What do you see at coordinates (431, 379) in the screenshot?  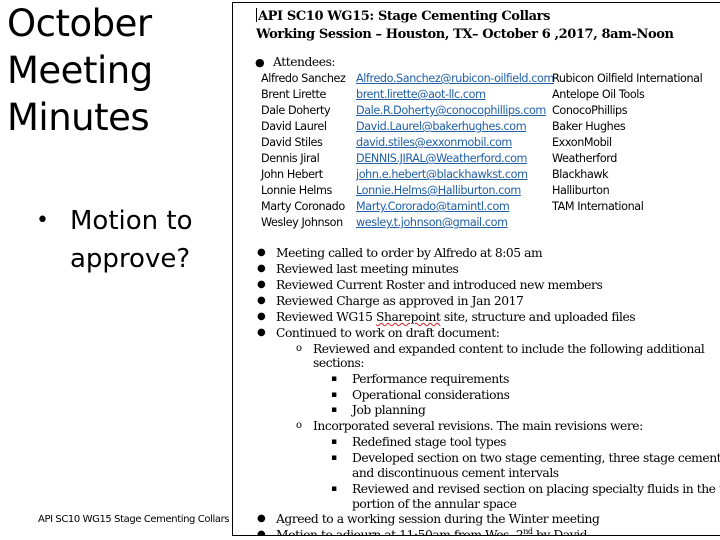 I see `sub-sub-list-item: Performance requirements` at bounding box center [431, 379].